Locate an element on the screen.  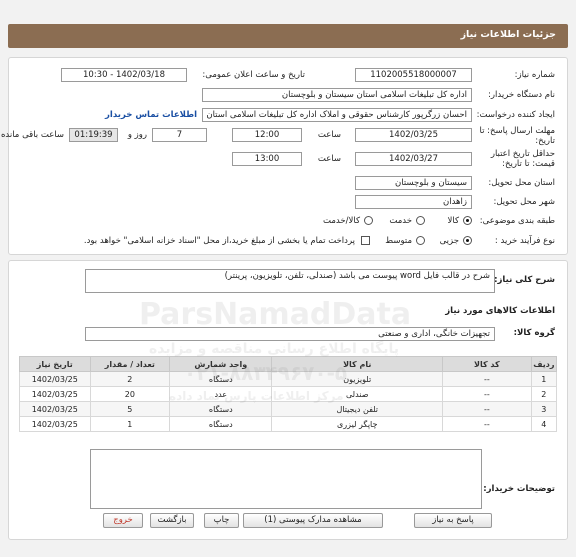
watermark-brand: ParsNamadData is located at coordinates (275, 314).